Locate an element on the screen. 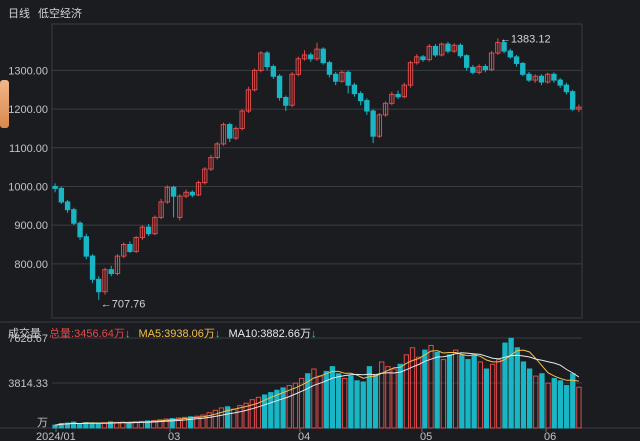 Image resolution: width=640 pixels, height=441 pixels. date-label: 04 is located at coordinates (304, 436).